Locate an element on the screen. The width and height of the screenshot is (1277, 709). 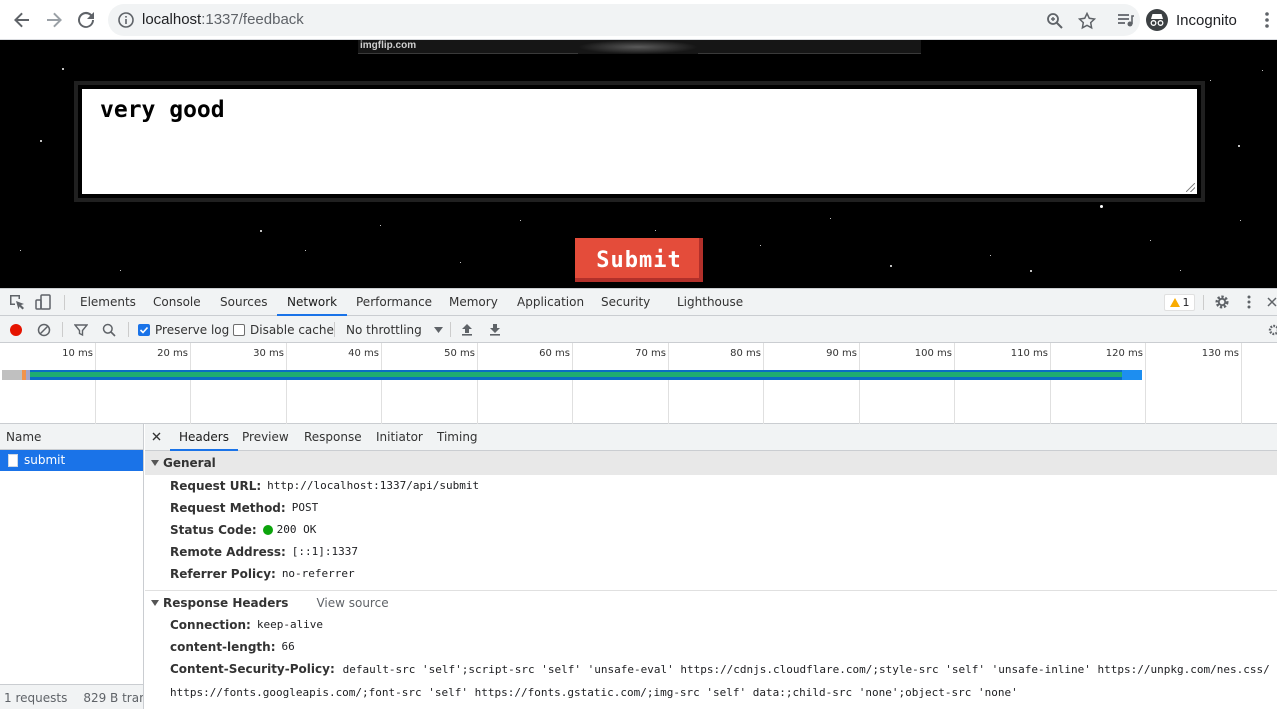
warnings-badge: 1 is located at coordinates (1179, 302).